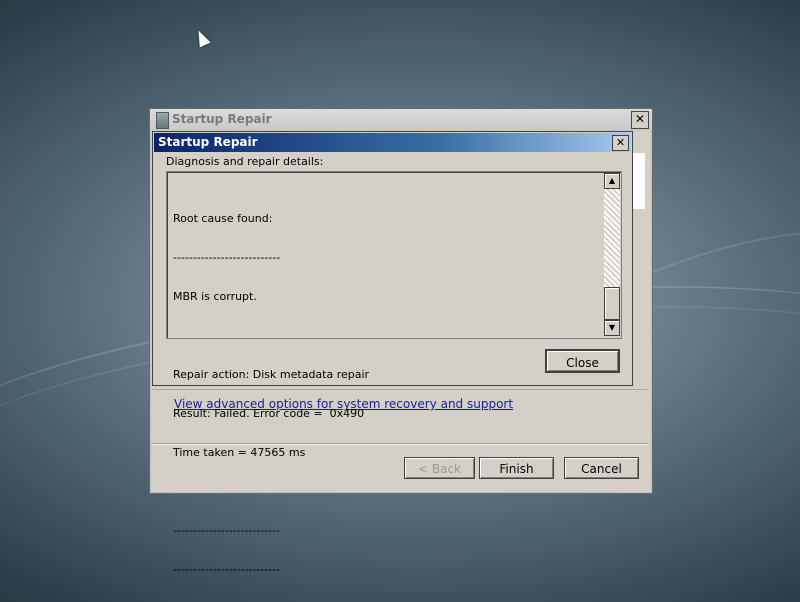  I want to click on finish-button: Finish, so click(516, 468).